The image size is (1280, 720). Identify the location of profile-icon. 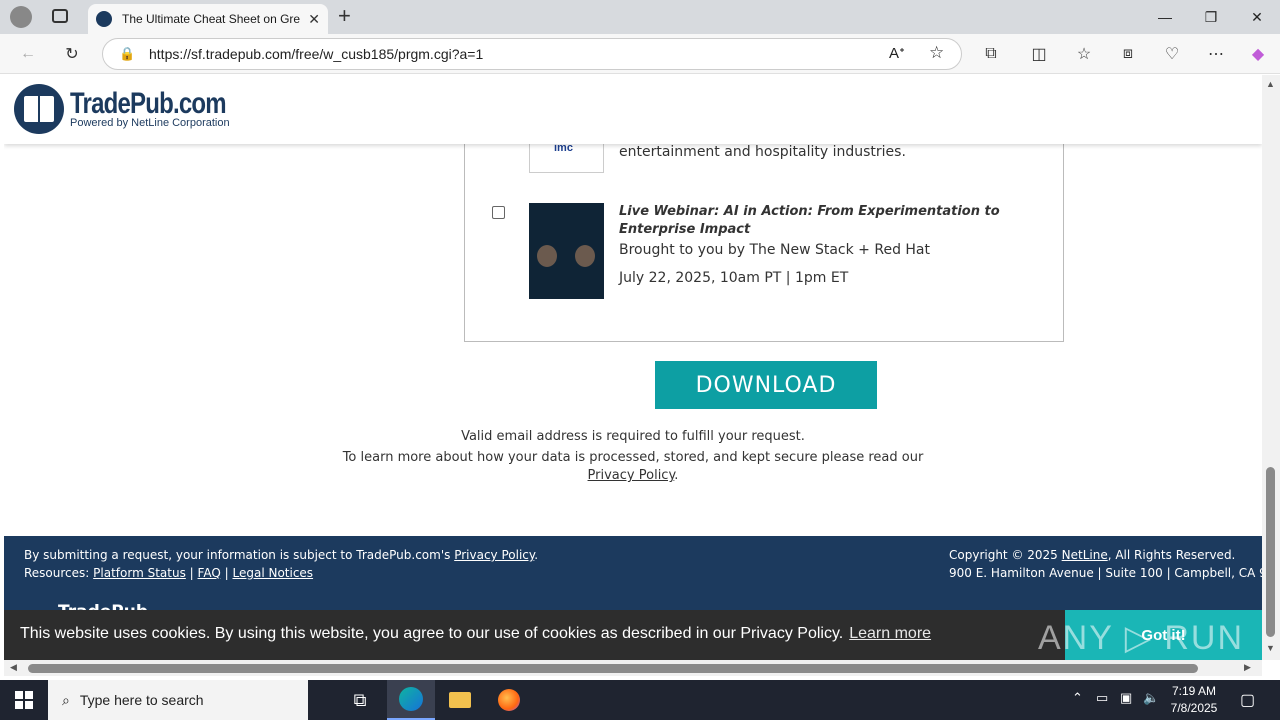
(21, 17).